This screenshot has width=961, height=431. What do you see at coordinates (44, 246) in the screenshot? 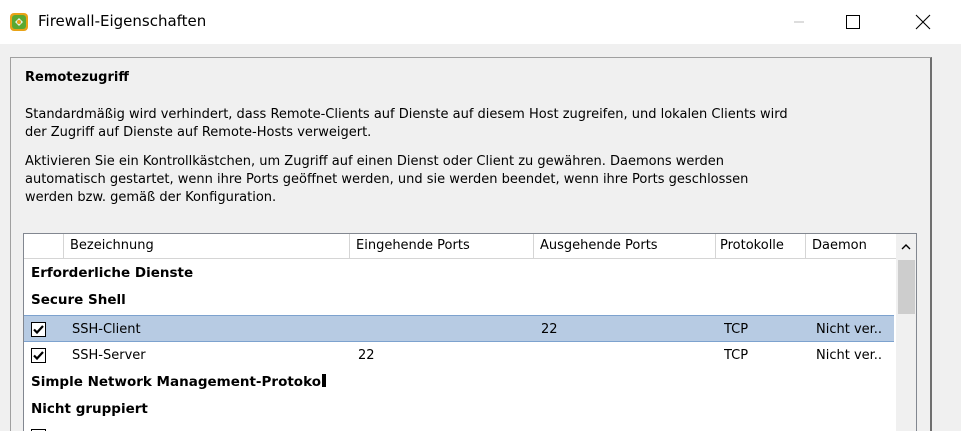
I see `column-header-check` at bounding box center [44, 246].